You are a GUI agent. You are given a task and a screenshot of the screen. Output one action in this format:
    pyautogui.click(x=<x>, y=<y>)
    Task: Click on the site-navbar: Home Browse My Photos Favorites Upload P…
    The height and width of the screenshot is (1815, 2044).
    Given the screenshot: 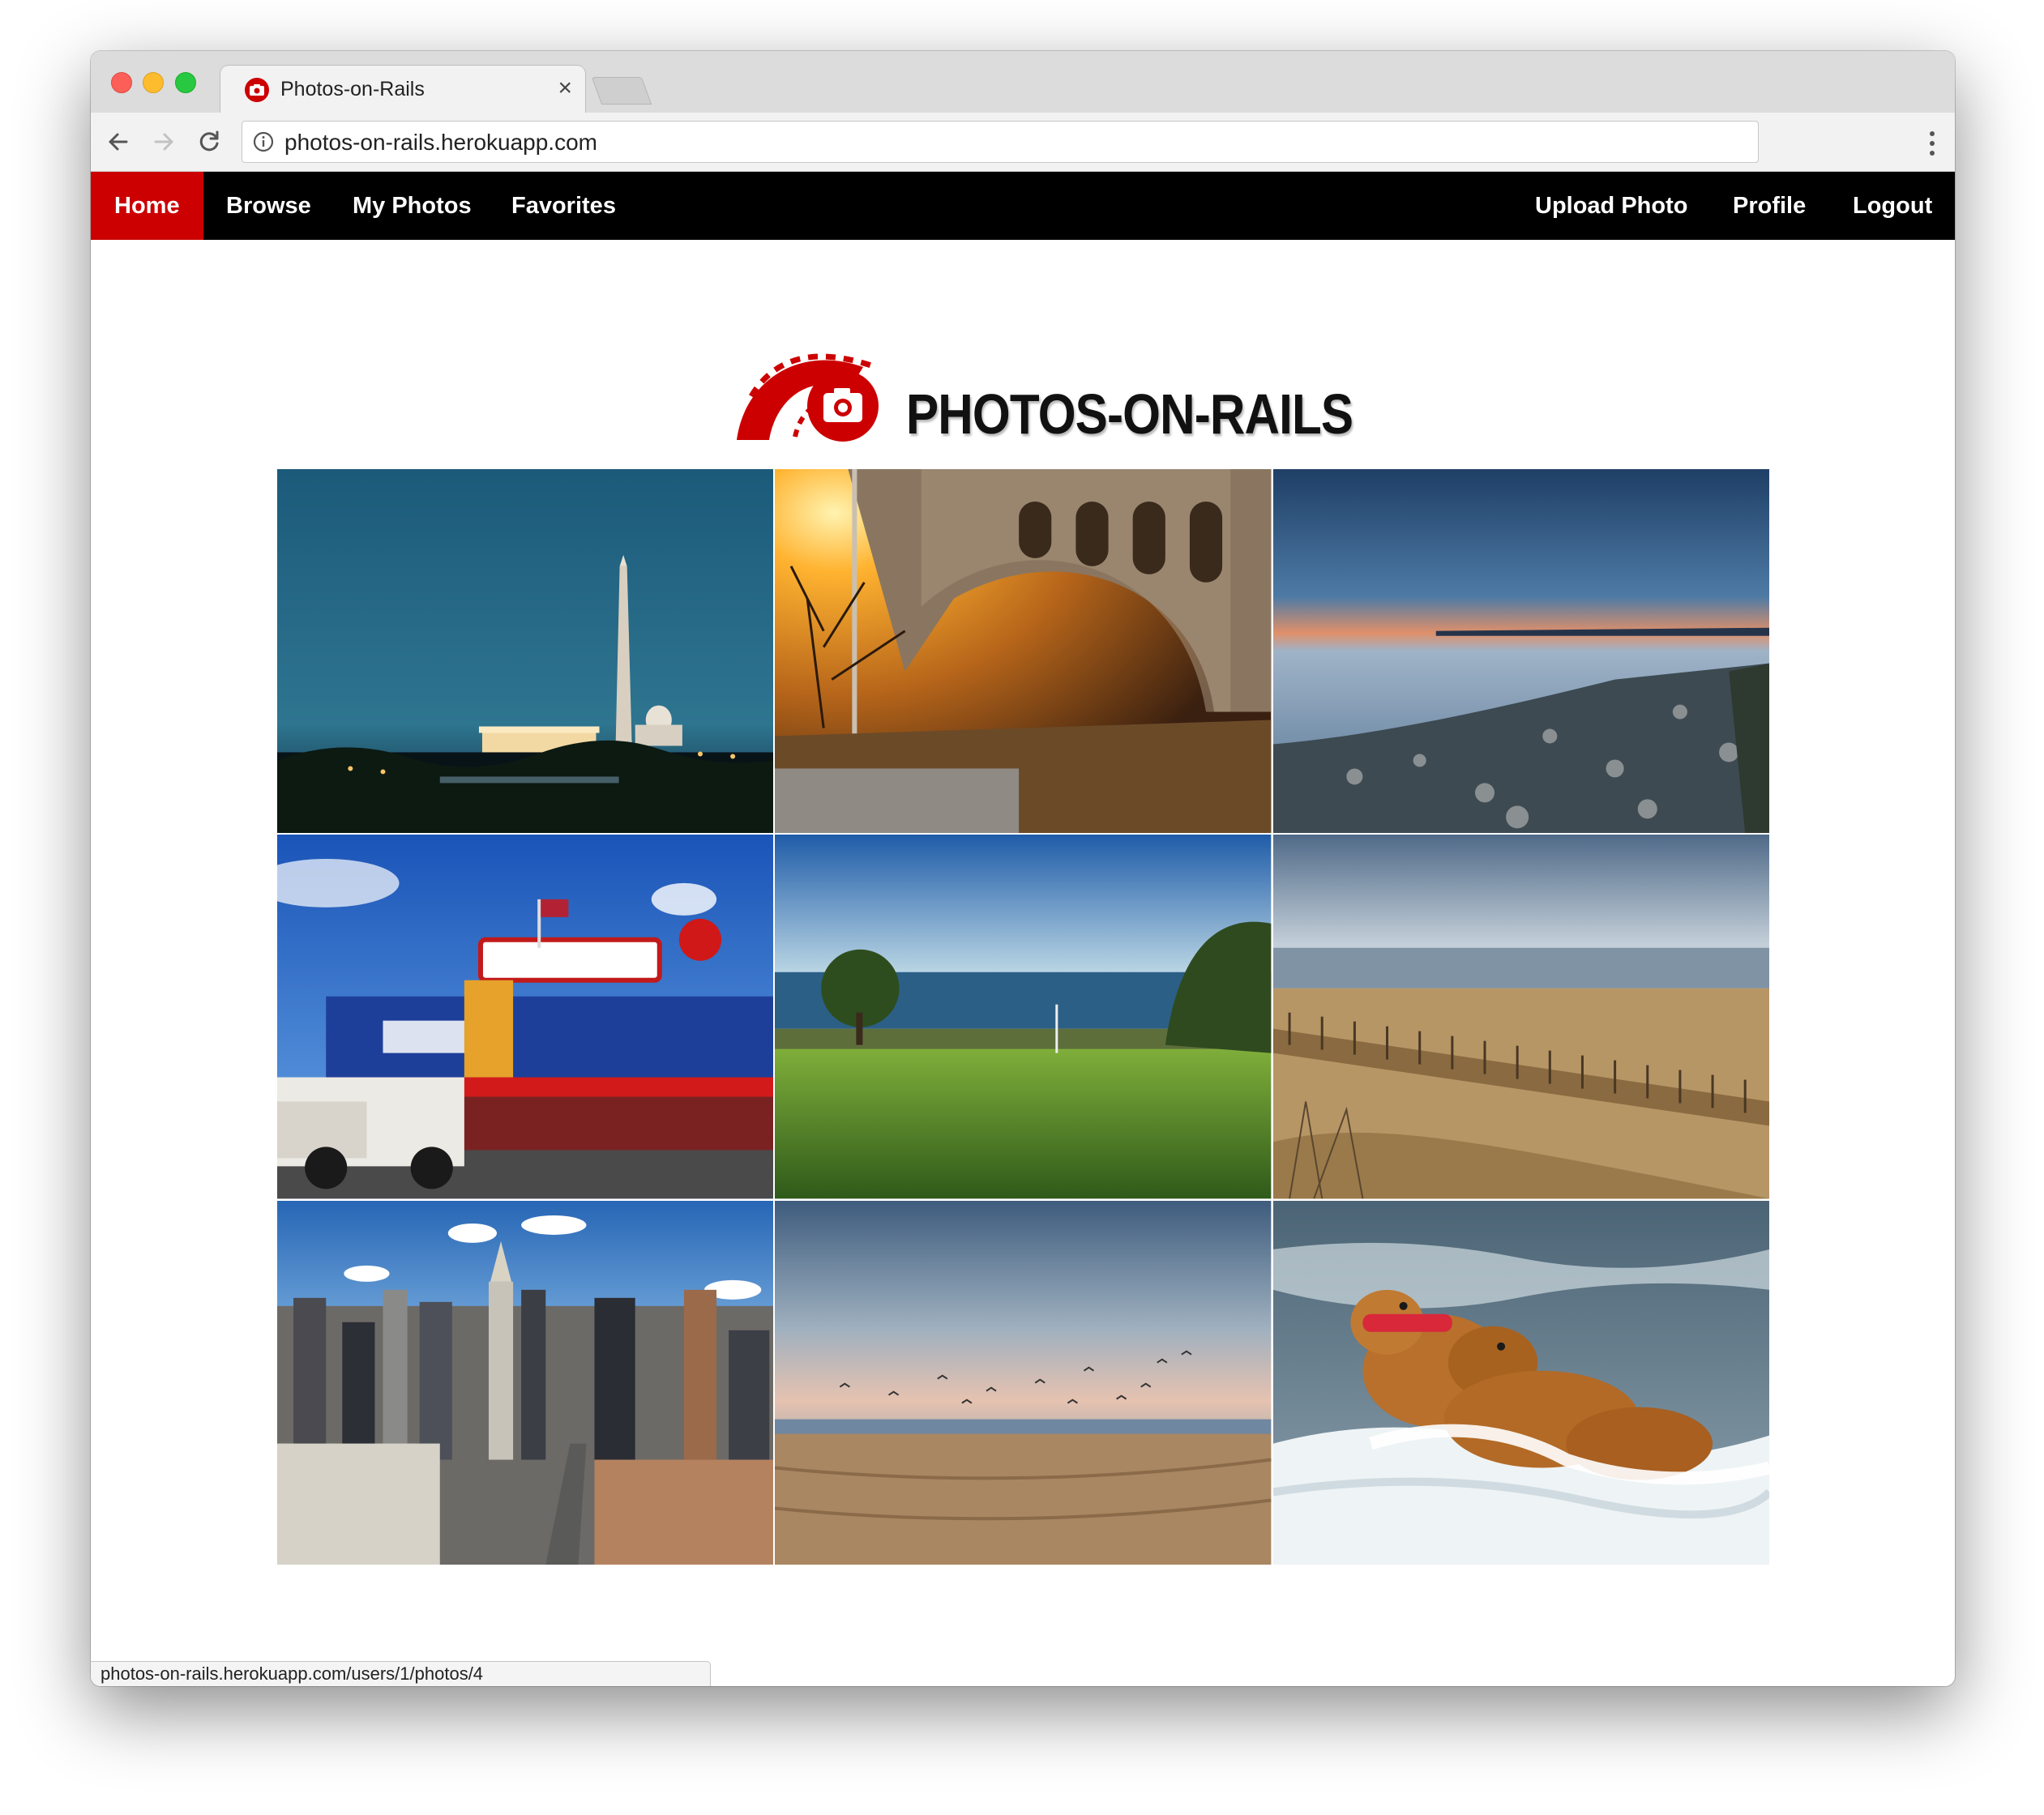 What is the action you would take?
    pyautogui.click(x=1023, y=206)
    